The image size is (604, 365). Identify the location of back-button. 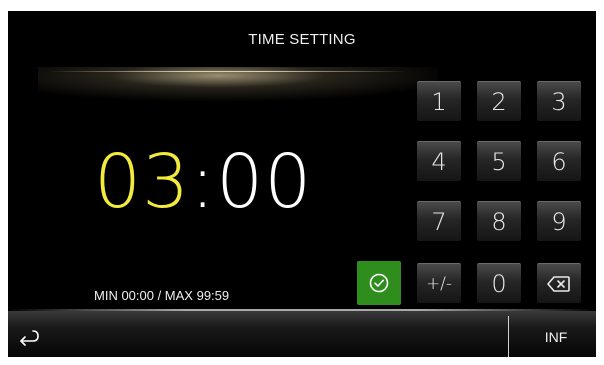
(29, 338).